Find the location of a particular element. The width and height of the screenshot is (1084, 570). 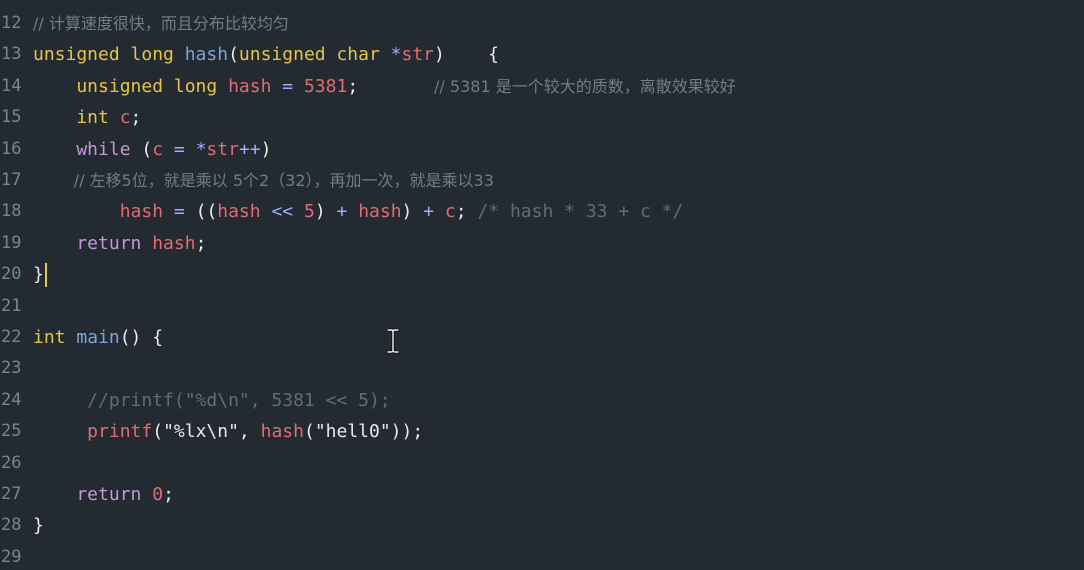

code-line: 19 return hash; is located at coordinates (542, 243).